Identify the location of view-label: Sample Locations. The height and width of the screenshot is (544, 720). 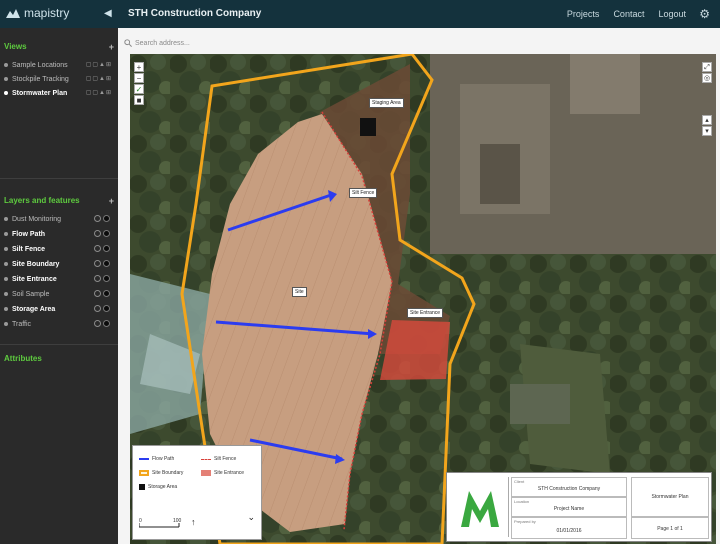
(40, 65).